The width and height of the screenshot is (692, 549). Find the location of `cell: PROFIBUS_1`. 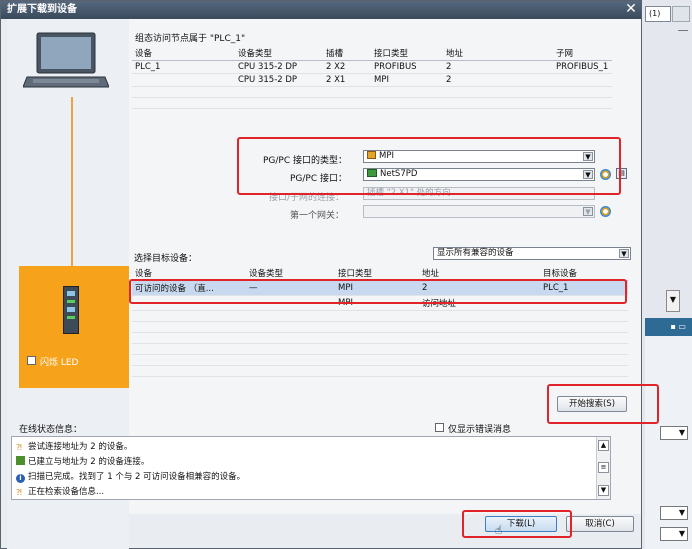

cell: PROFIBUS_1 is located at coordinates (582, 67).